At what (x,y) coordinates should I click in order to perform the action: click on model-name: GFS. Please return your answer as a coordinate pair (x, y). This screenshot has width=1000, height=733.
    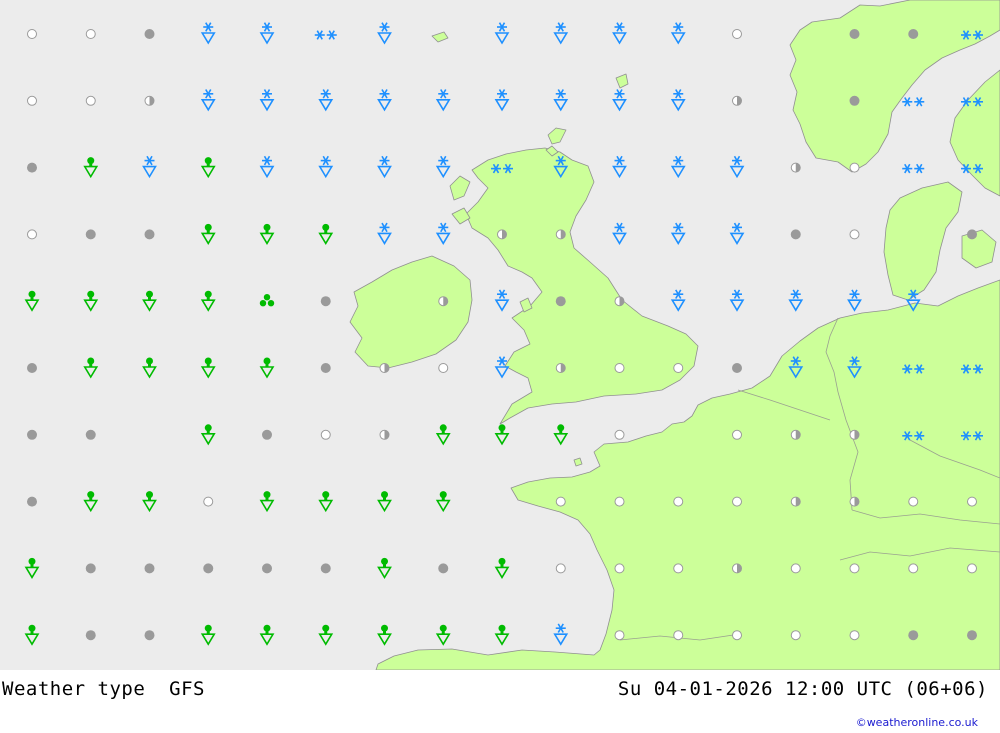
    Looking at the image, I should click on (187, 689).